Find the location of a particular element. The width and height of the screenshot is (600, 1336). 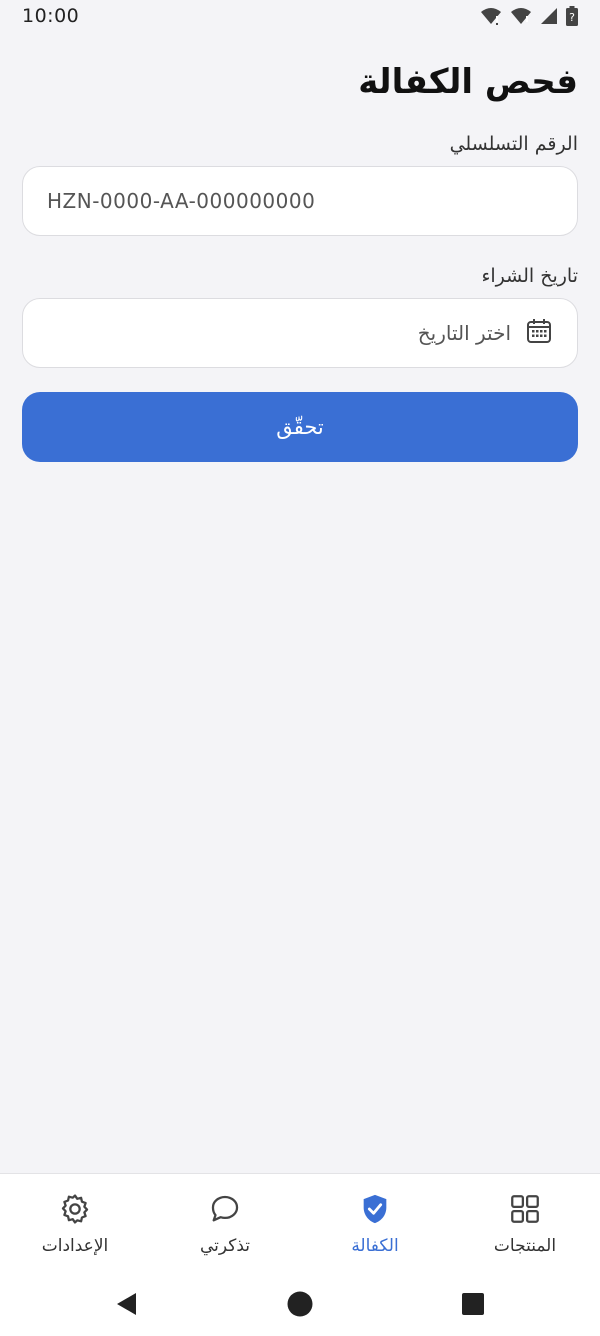

serial-input: HZN-0000-AA-000000000 is located at coordinates (300, 201).